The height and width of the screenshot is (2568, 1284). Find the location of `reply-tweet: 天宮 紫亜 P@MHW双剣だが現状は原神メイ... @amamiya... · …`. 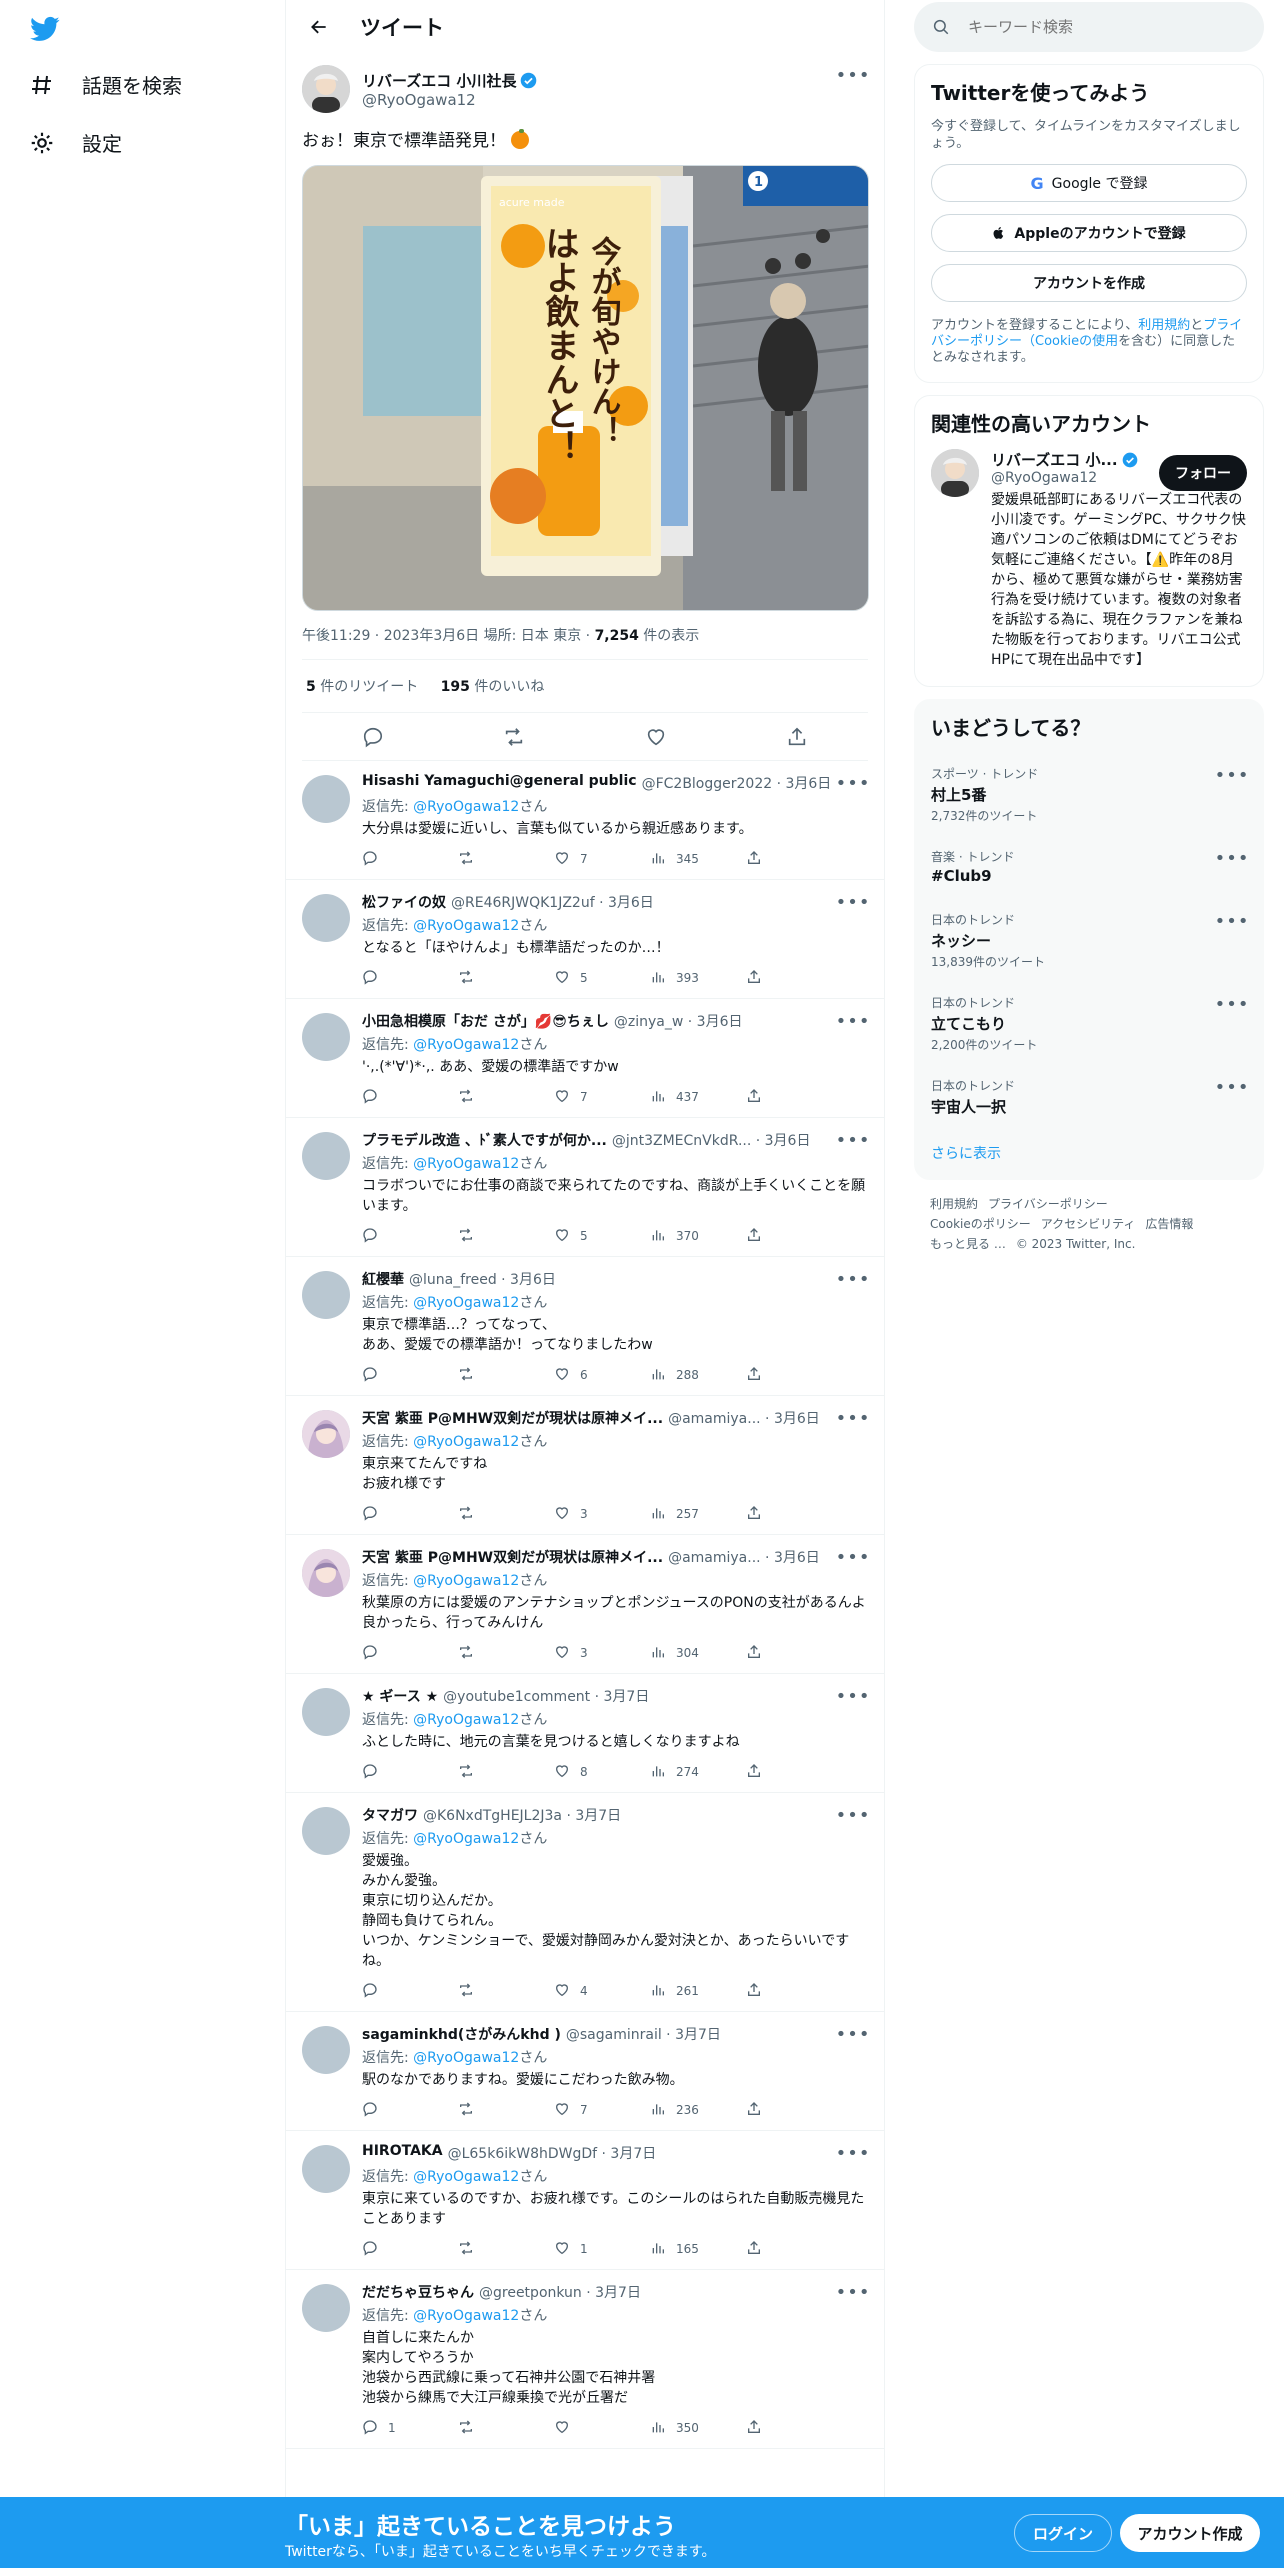

reply-tweet: 天宮 紫亜 P@MHW双剣だが現状は原神メイ... @amamiya... · … is located at coordinates (585, 1604).